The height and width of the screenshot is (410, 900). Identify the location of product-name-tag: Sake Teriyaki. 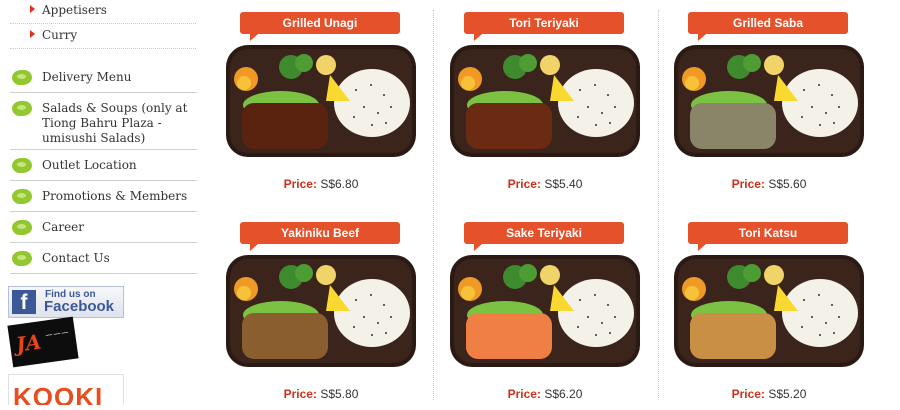
(544, 236).